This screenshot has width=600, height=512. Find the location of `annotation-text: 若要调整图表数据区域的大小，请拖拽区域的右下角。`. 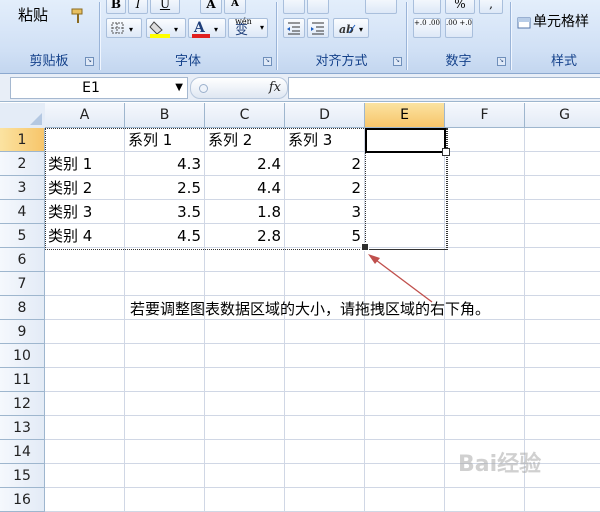

annotation-text: 若要调整图表数据区域的大小，请拖拽区域的右下角。 is located at coordinates (310, 309).